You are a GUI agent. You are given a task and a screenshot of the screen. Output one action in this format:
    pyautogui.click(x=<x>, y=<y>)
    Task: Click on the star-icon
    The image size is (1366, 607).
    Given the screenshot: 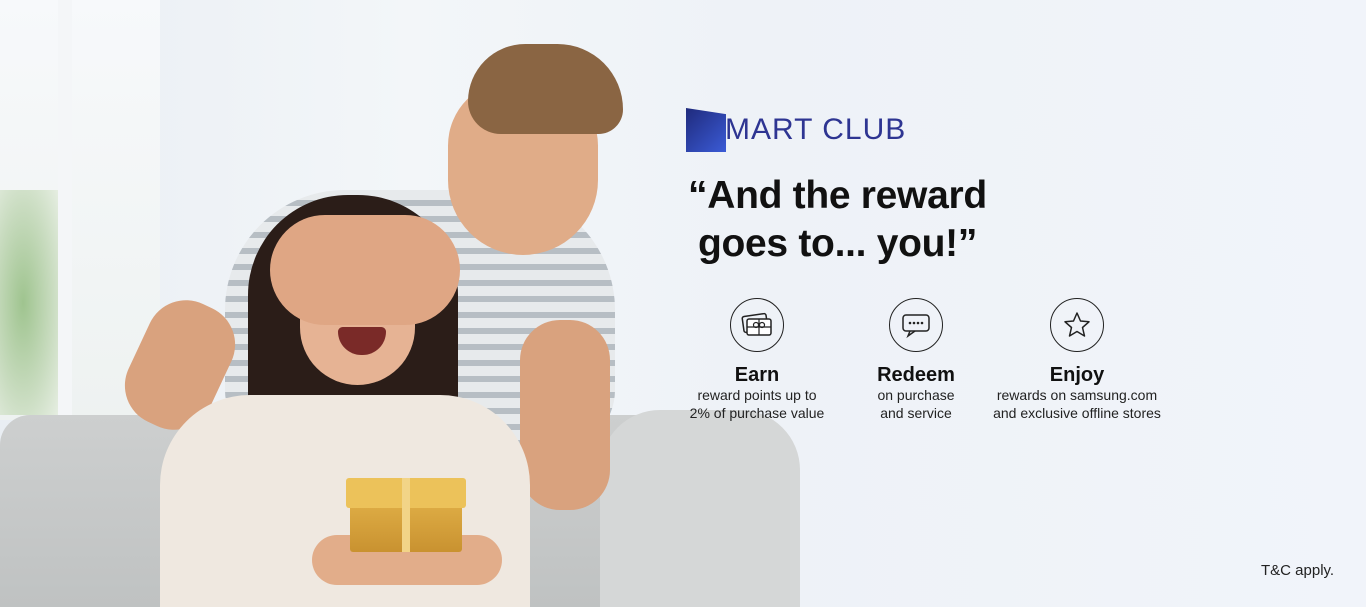 What is the action you would take?
    pyautogui.click(x=1077, y=325)
    